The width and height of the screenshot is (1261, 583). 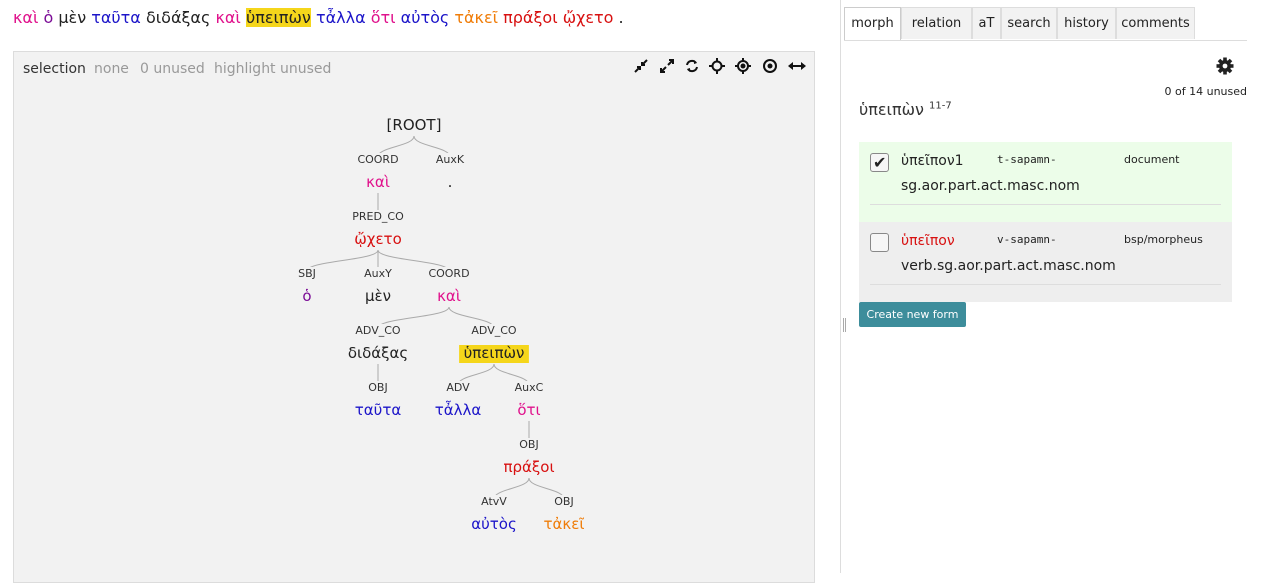 I want to click on resize-handle, so click(x=844, y=325).